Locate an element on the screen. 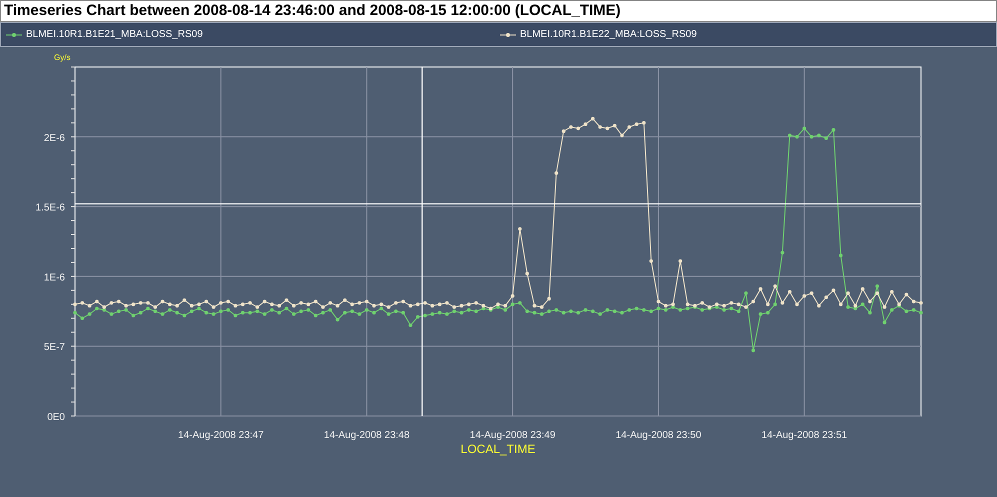  chart-title: Timeseries Chart between 2008-08-14 23:46:00 and 2008-08-15 12:00:00 (LOCAL_TIME) is located at coordinates (498, 11).